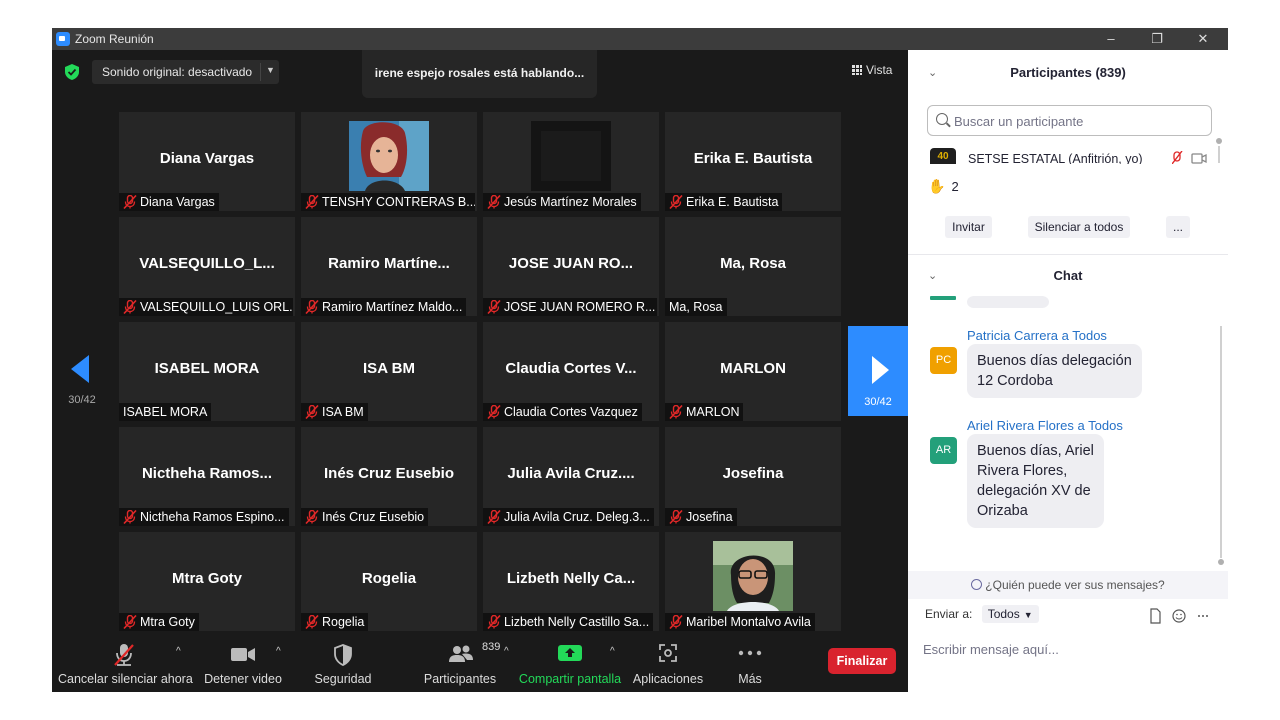  I want to click on previous-page-button: 30/42, so click(82, 385).